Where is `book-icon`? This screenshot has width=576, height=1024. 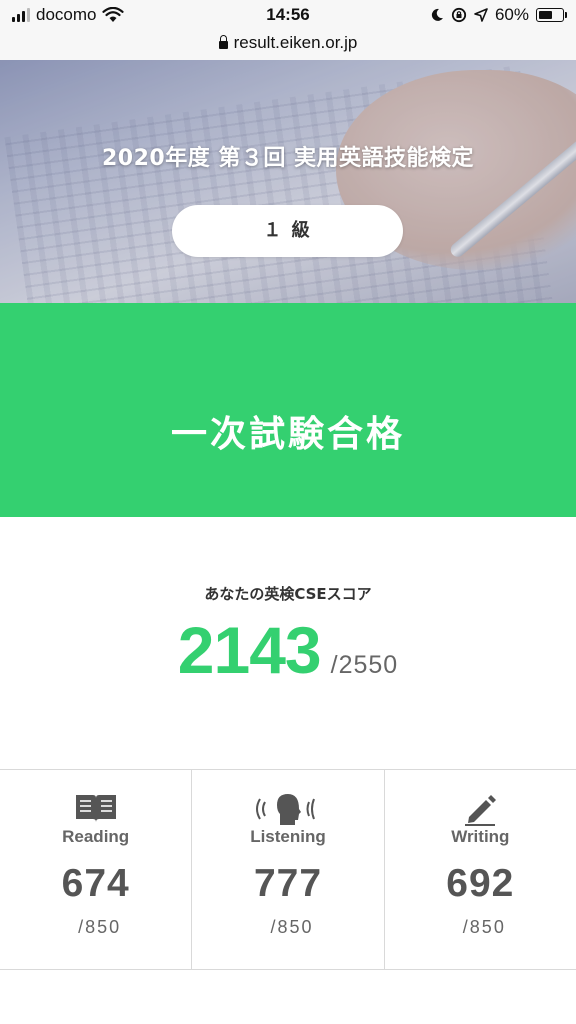 book-icon is located at coordinates (95, 808).